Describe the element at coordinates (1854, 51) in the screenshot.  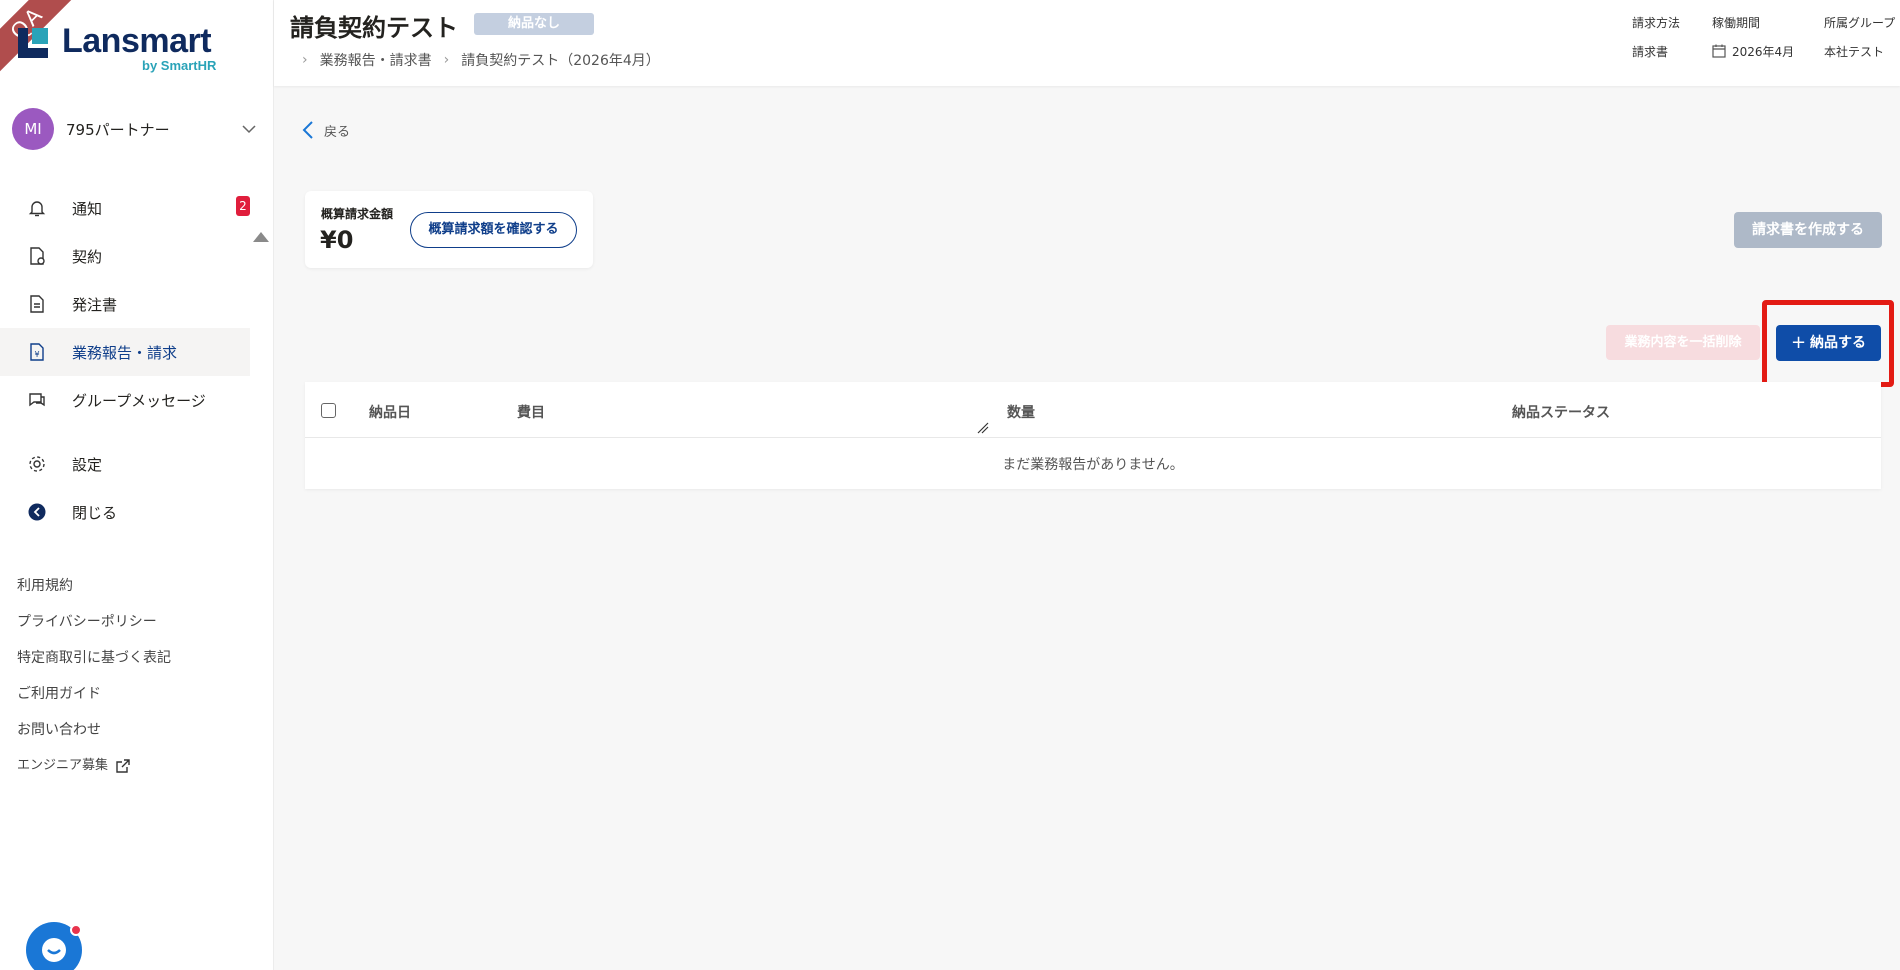
I see `meta-value: 本社テスト` at that location.